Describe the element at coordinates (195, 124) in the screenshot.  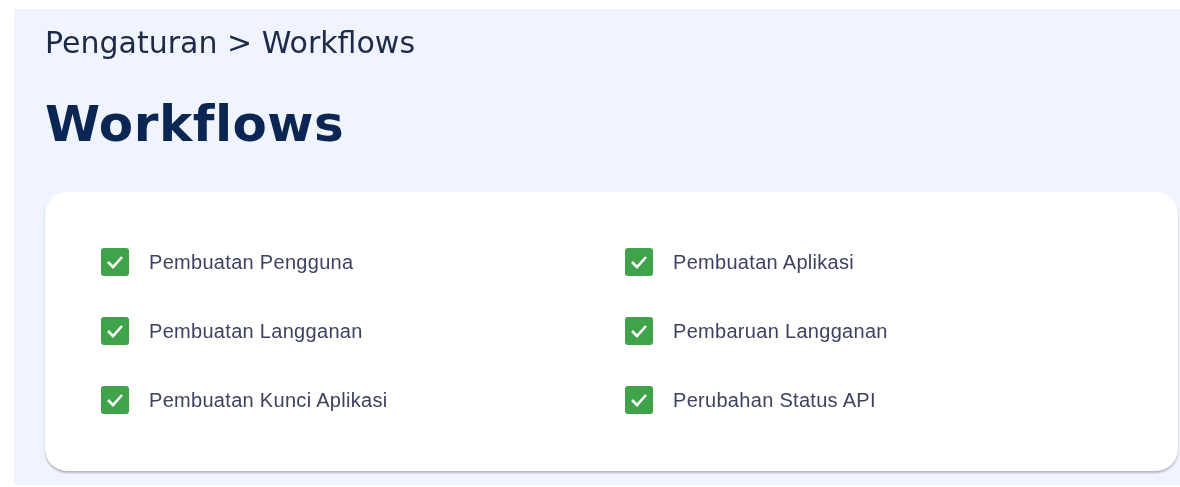
I see `page-title: Workflows` at that location.